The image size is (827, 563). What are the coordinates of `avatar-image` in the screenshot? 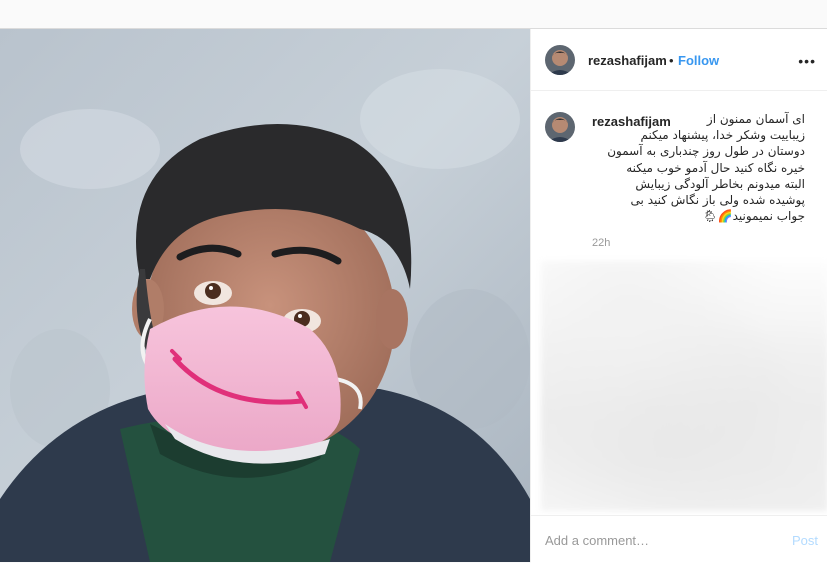 It's located at (560, 60).